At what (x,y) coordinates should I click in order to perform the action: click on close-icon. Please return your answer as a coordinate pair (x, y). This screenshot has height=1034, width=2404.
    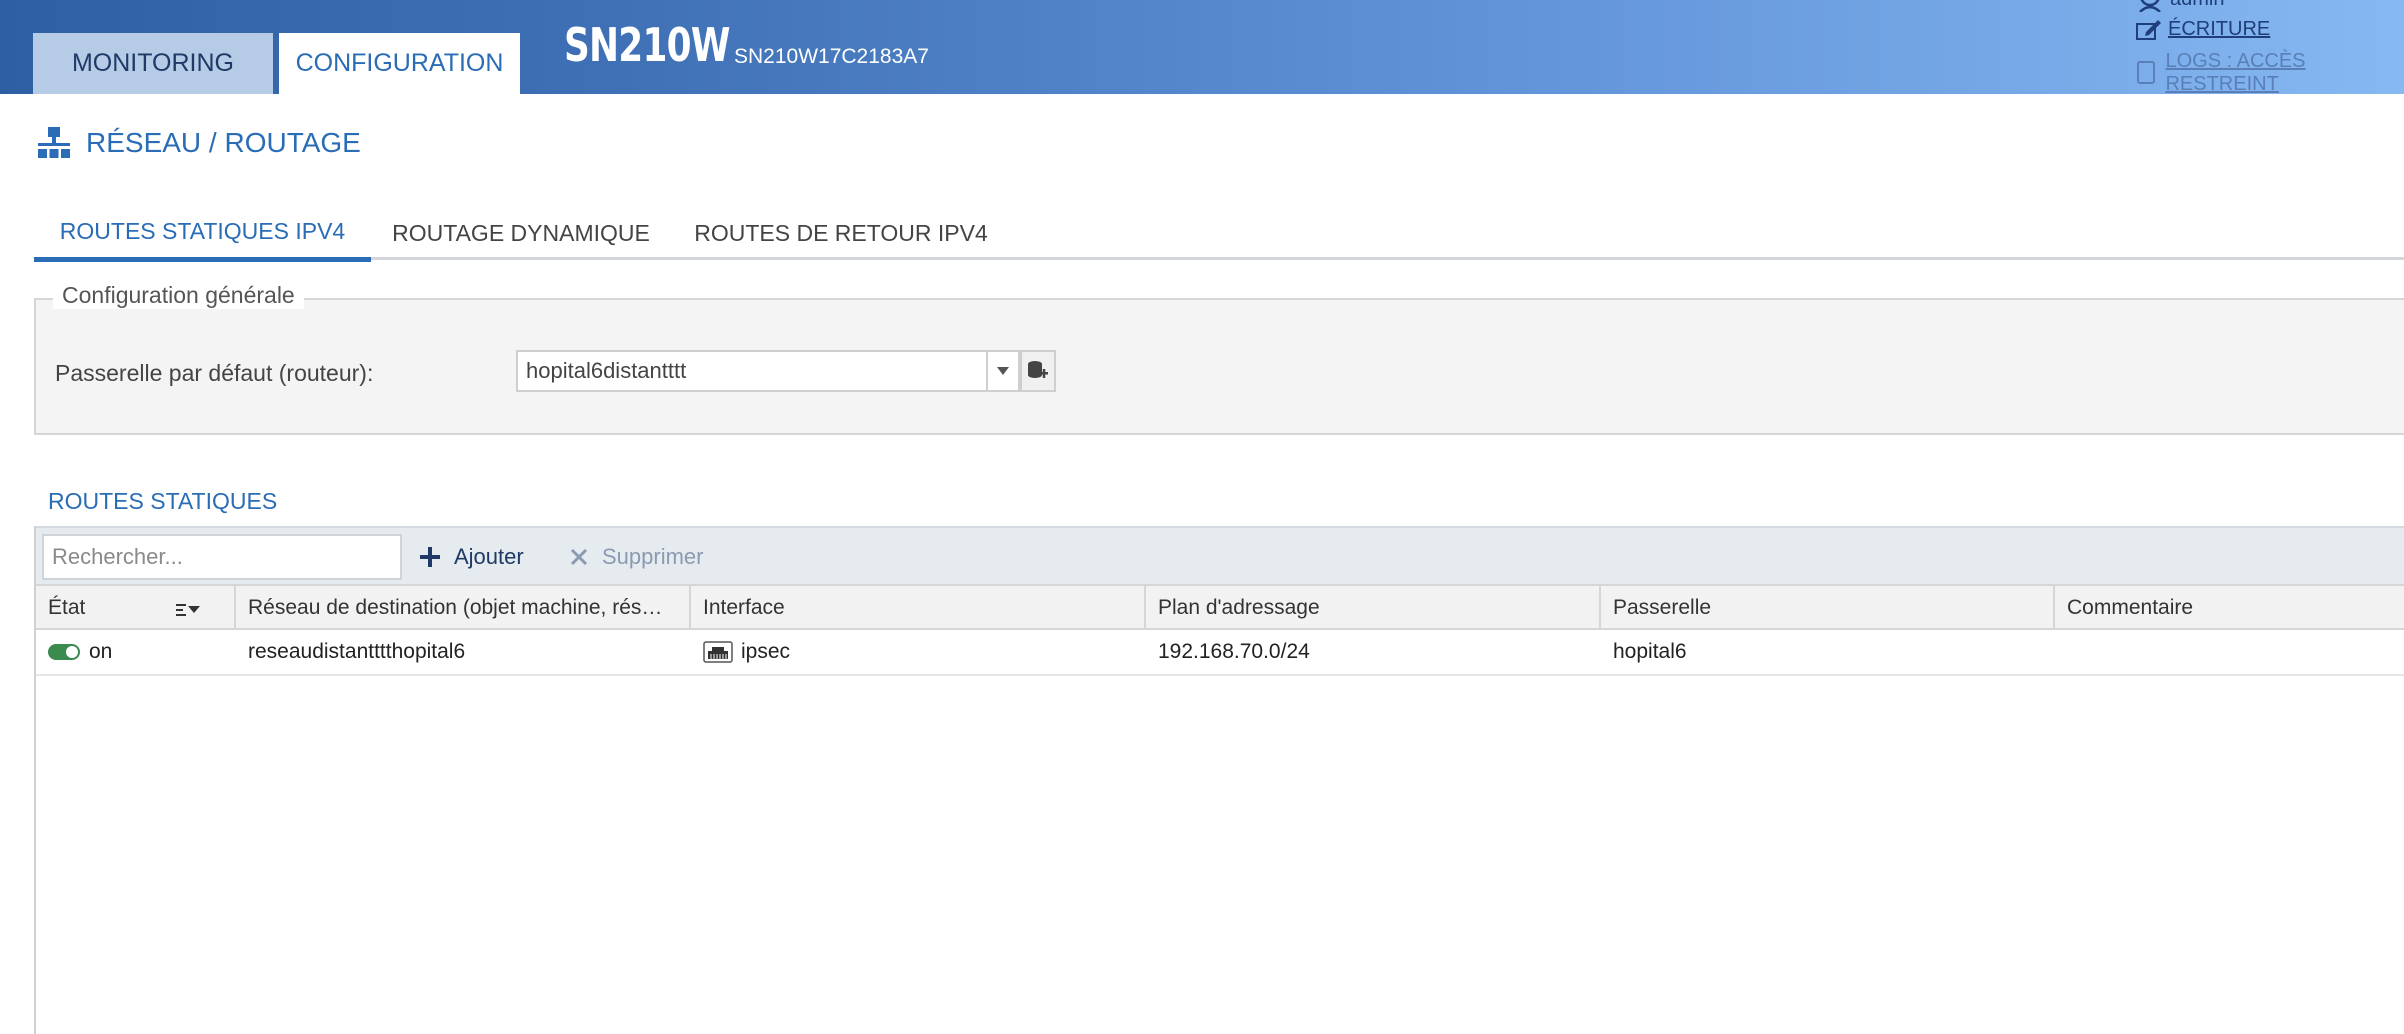
    Looking at the image, I should click on (579, 557).